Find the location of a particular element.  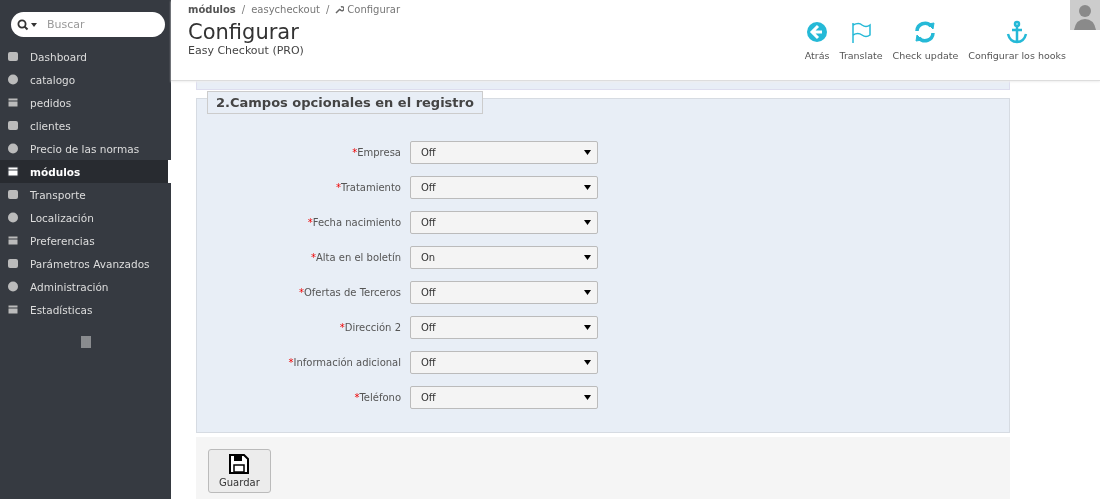

sidebar-item: catalogo is located at coordinates (85, 79).